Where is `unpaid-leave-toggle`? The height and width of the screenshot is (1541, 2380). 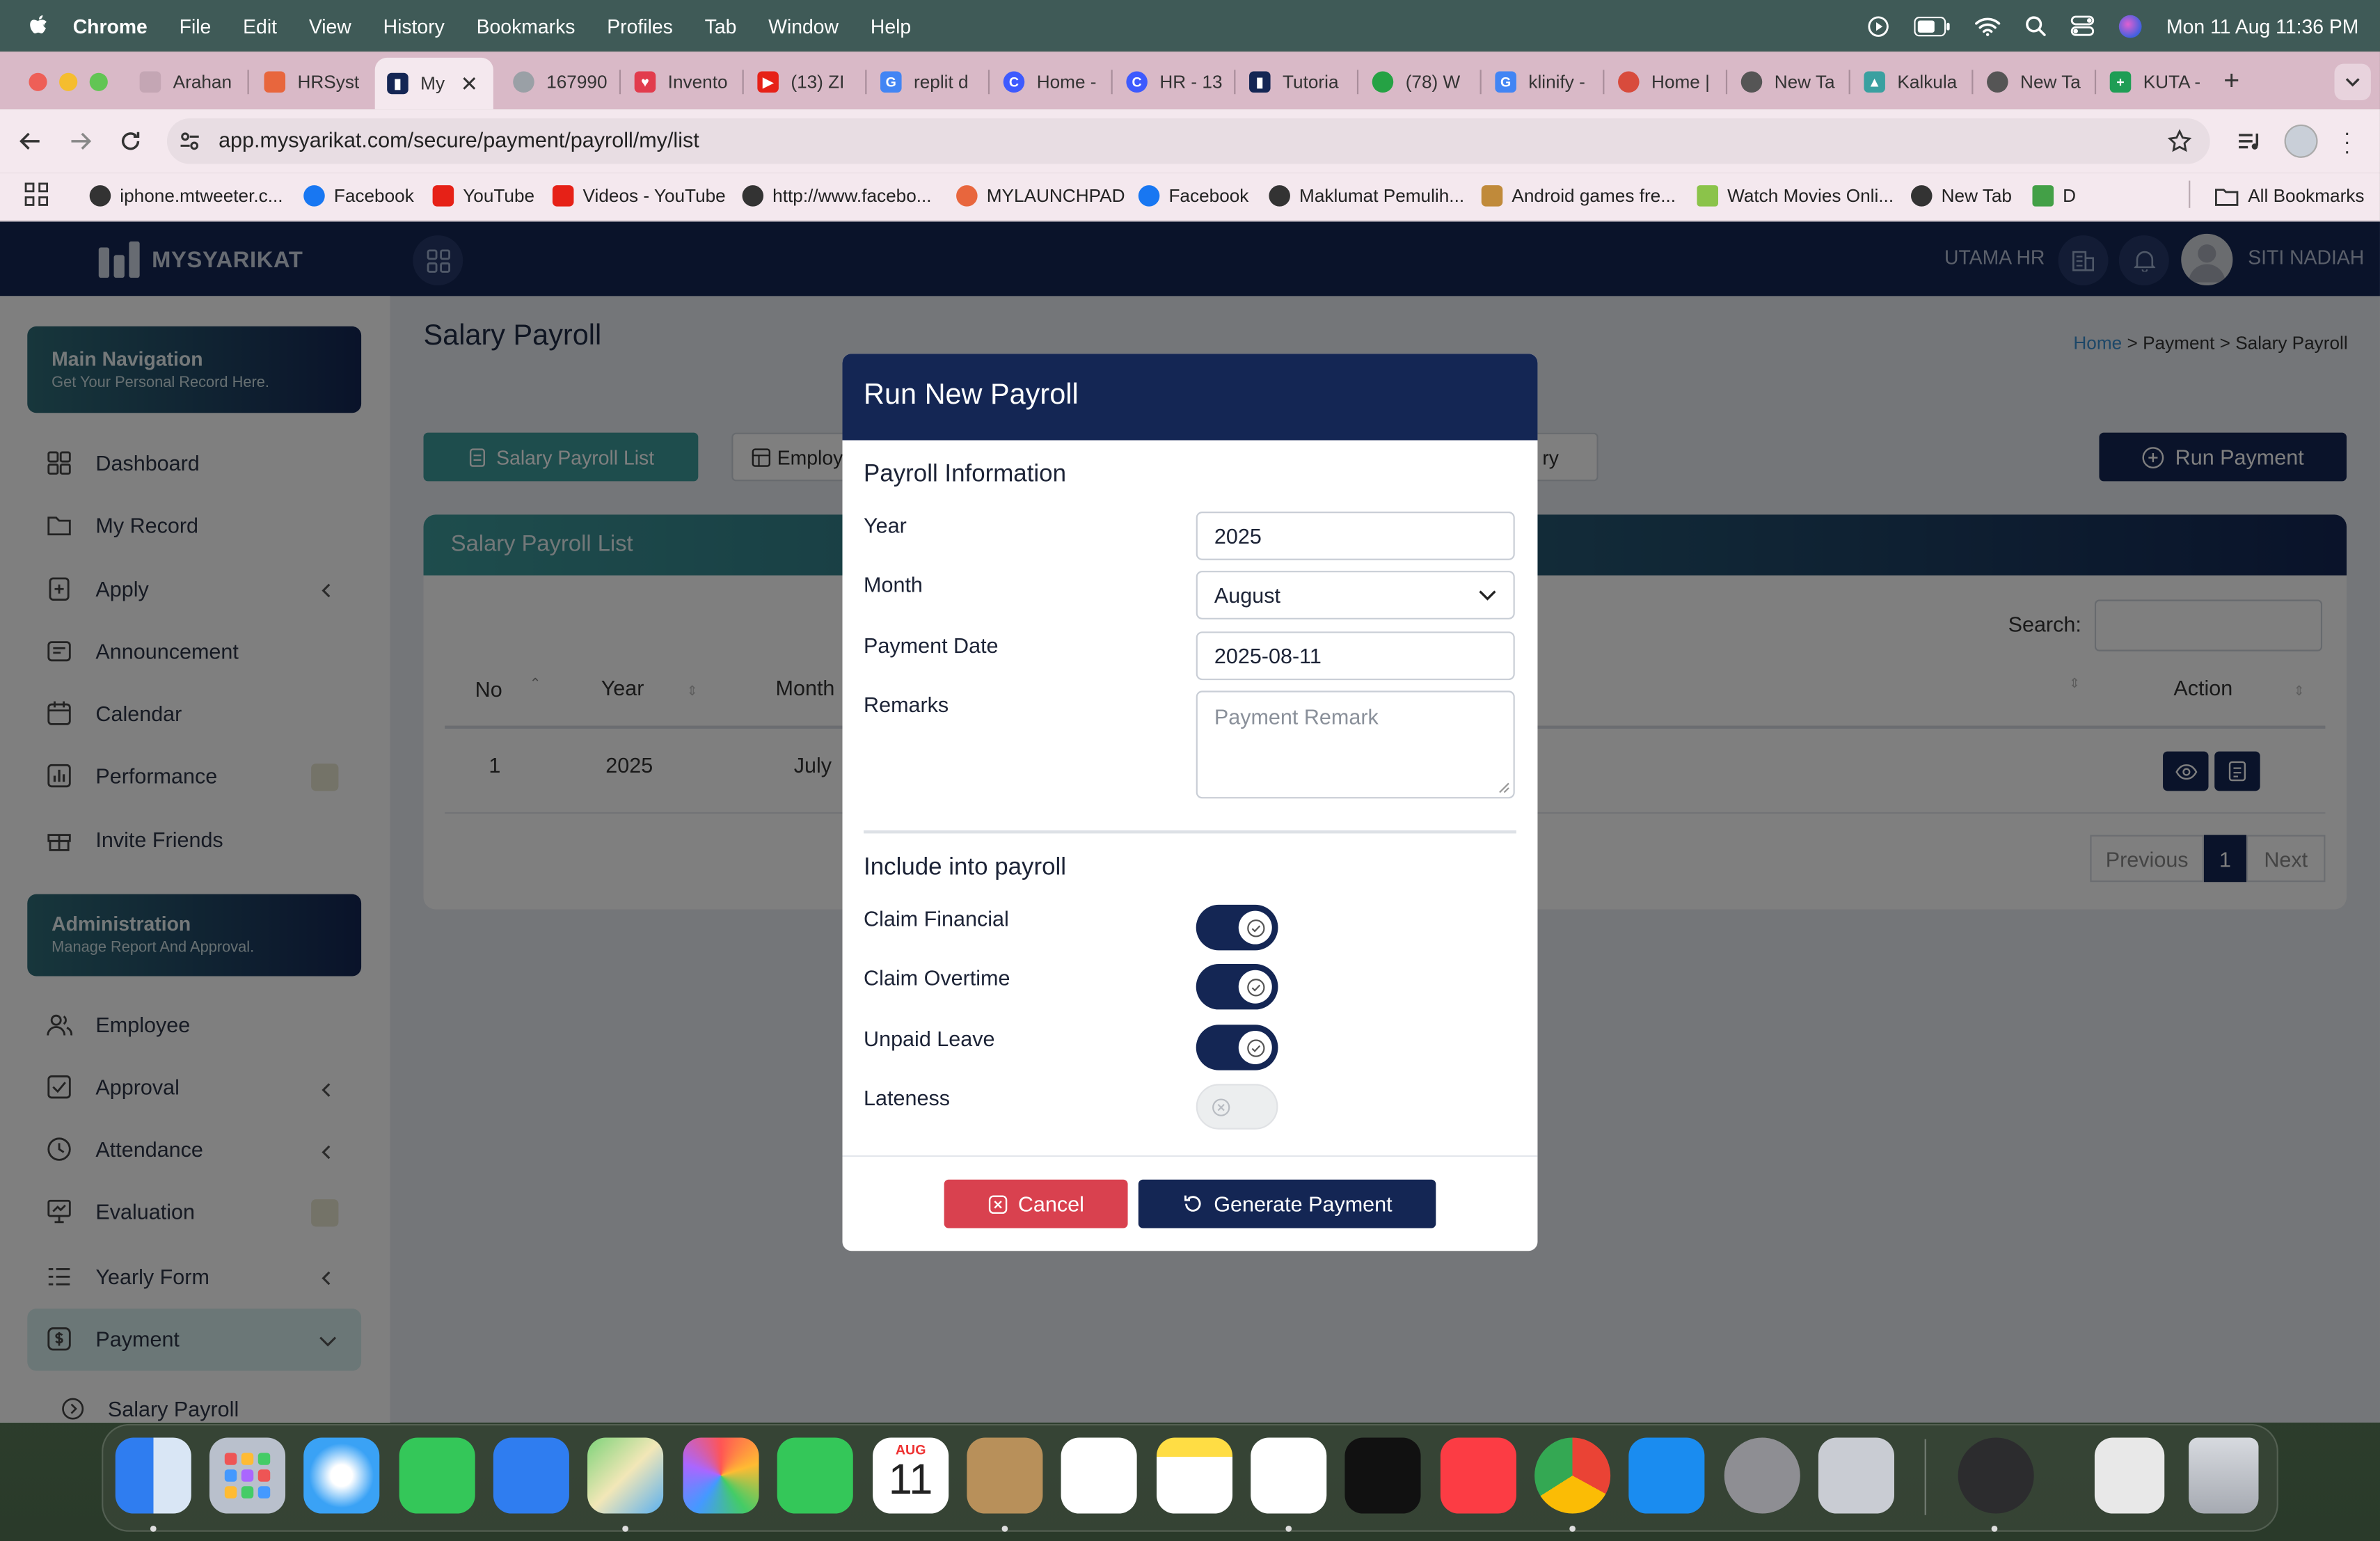
unpaid-leave-toggle is located at coordinates (1237, 1047).